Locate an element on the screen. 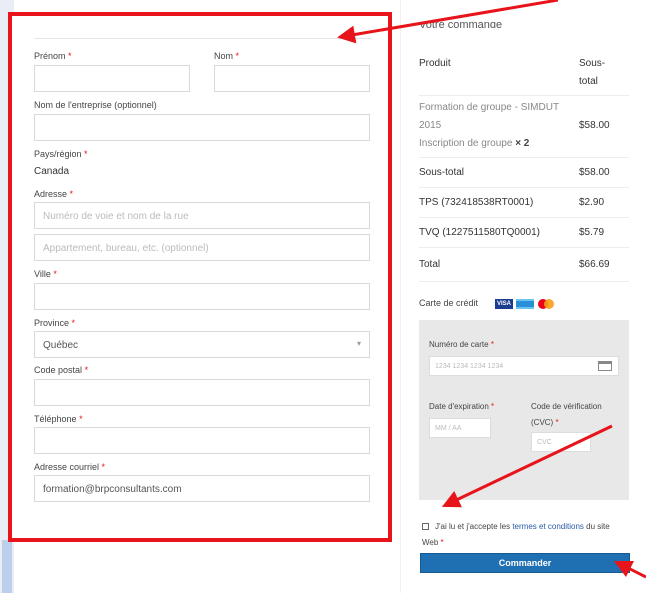  col-subtotal-header-2: total is located at coordinates (588, 81).